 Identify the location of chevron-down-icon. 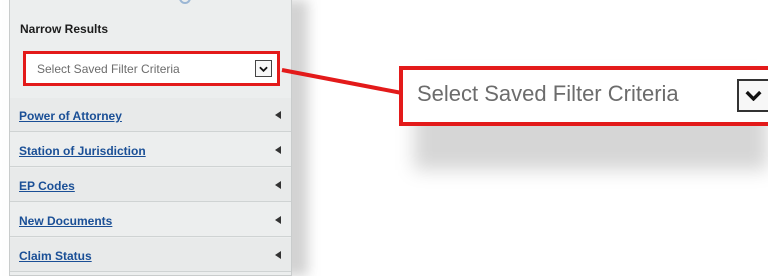
(753, 95).